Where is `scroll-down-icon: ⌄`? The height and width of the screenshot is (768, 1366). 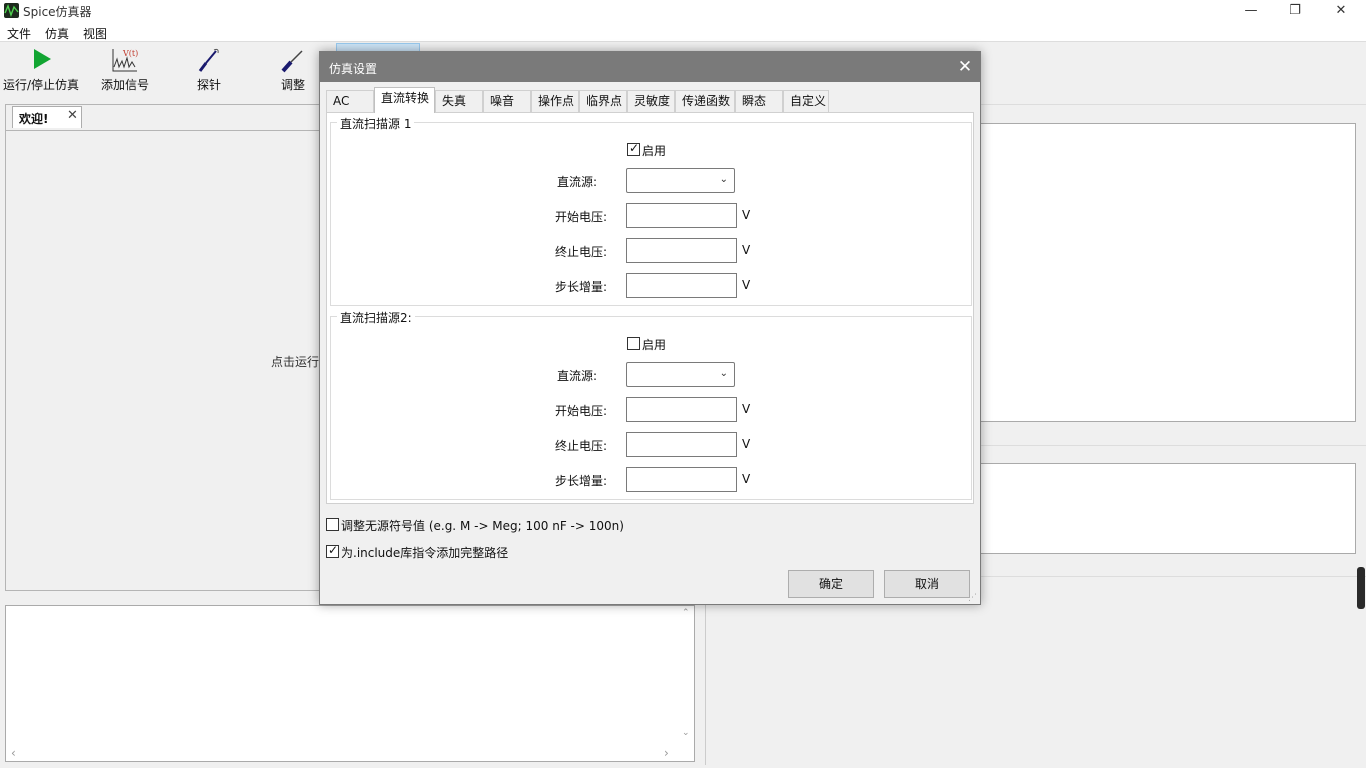
scroll-down-icon: ⌄ is located at coordinates (686, 733).